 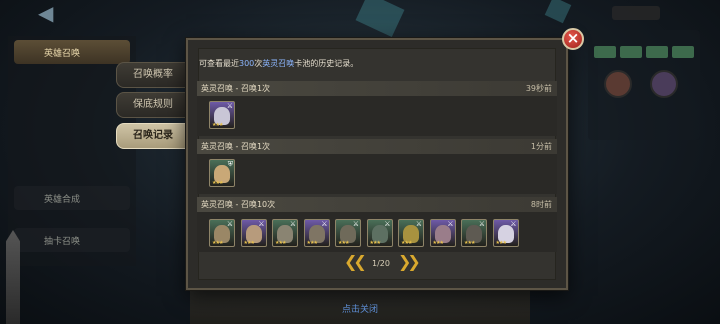 What do you see at coordinates (72, 198) in the screenshot?
I see `bg-menu-item: 英雄合成` at bounding box center [72, 198].